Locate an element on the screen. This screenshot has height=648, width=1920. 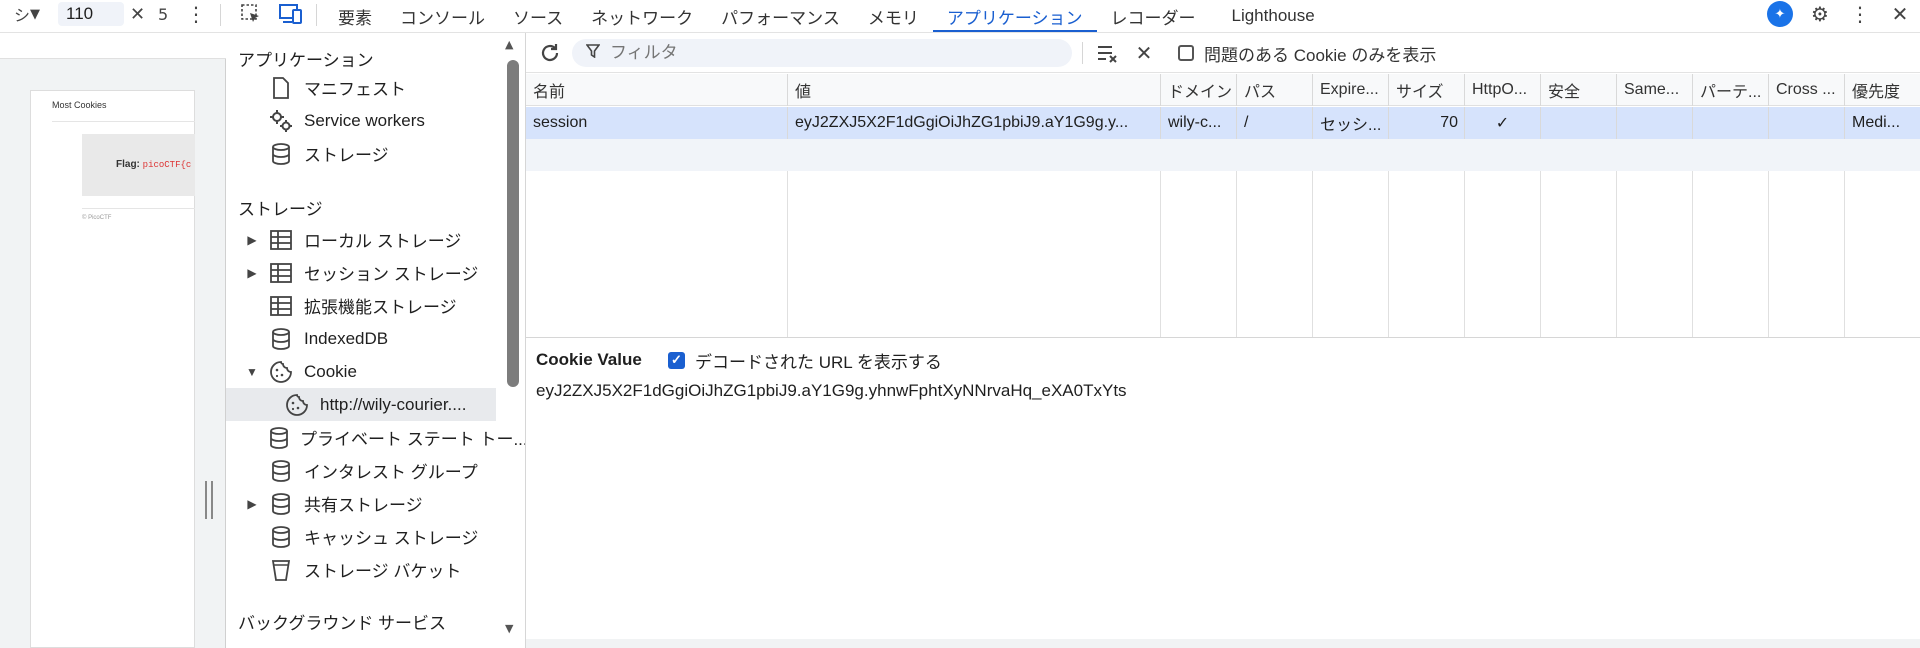
sidebar-item-label: 拡張機能ストレージ is located at coordinates (380, 307).